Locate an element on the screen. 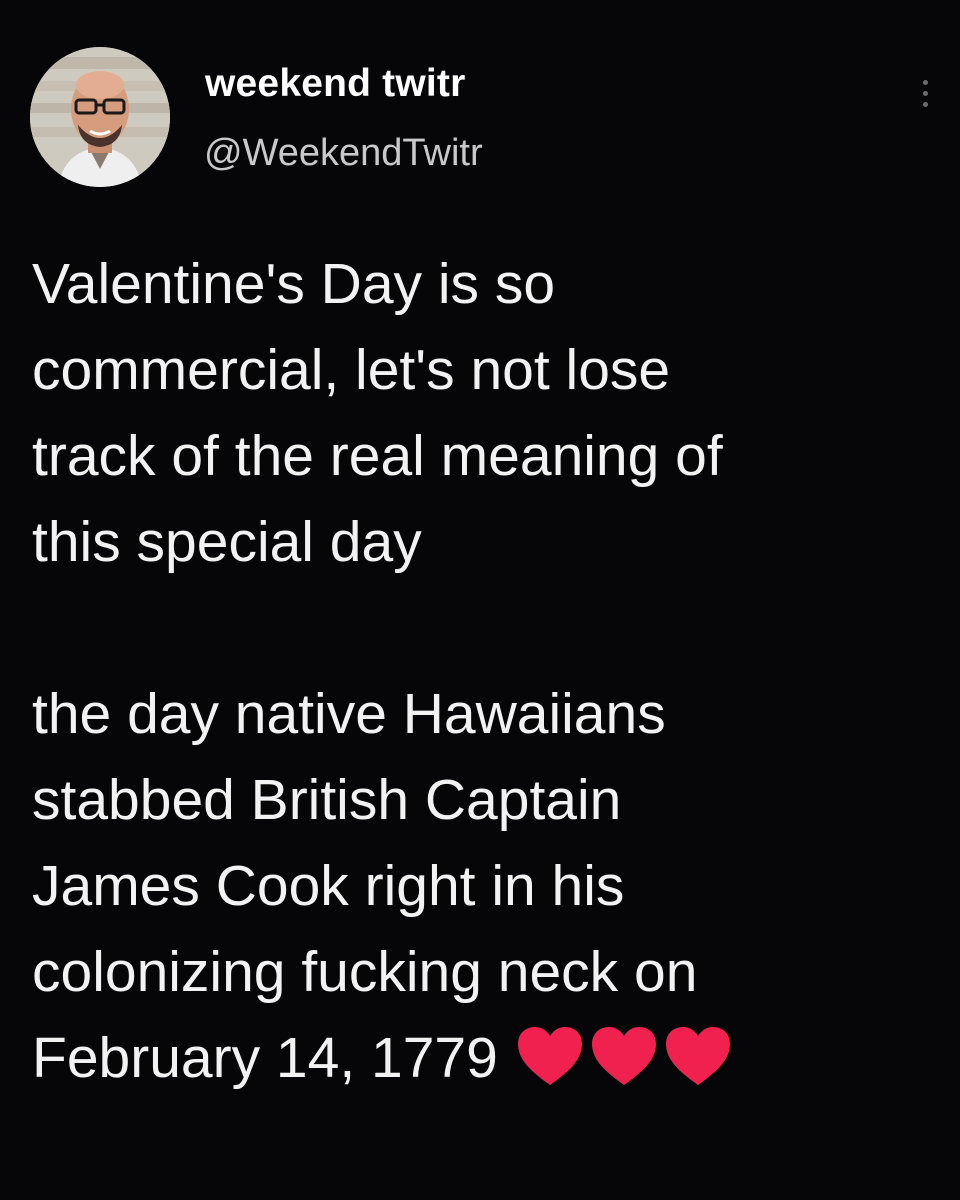  author-display-name: weekend twitr is located at coordinates (335, 84).